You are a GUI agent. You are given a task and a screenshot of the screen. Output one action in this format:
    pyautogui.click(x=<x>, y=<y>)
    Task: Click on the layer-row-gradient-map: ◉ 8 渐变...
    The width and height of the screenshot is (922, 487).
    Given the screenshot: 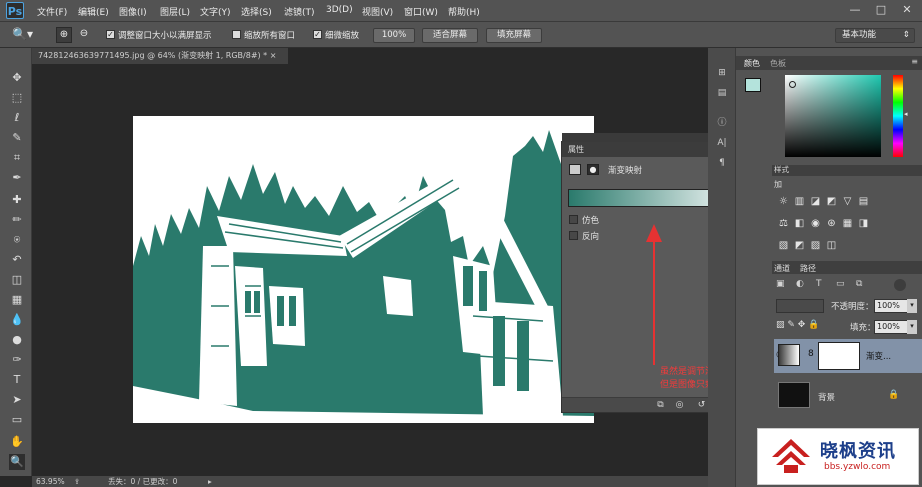 What is the action you would take?
    pyautogui.click(x=848, y=356)
    